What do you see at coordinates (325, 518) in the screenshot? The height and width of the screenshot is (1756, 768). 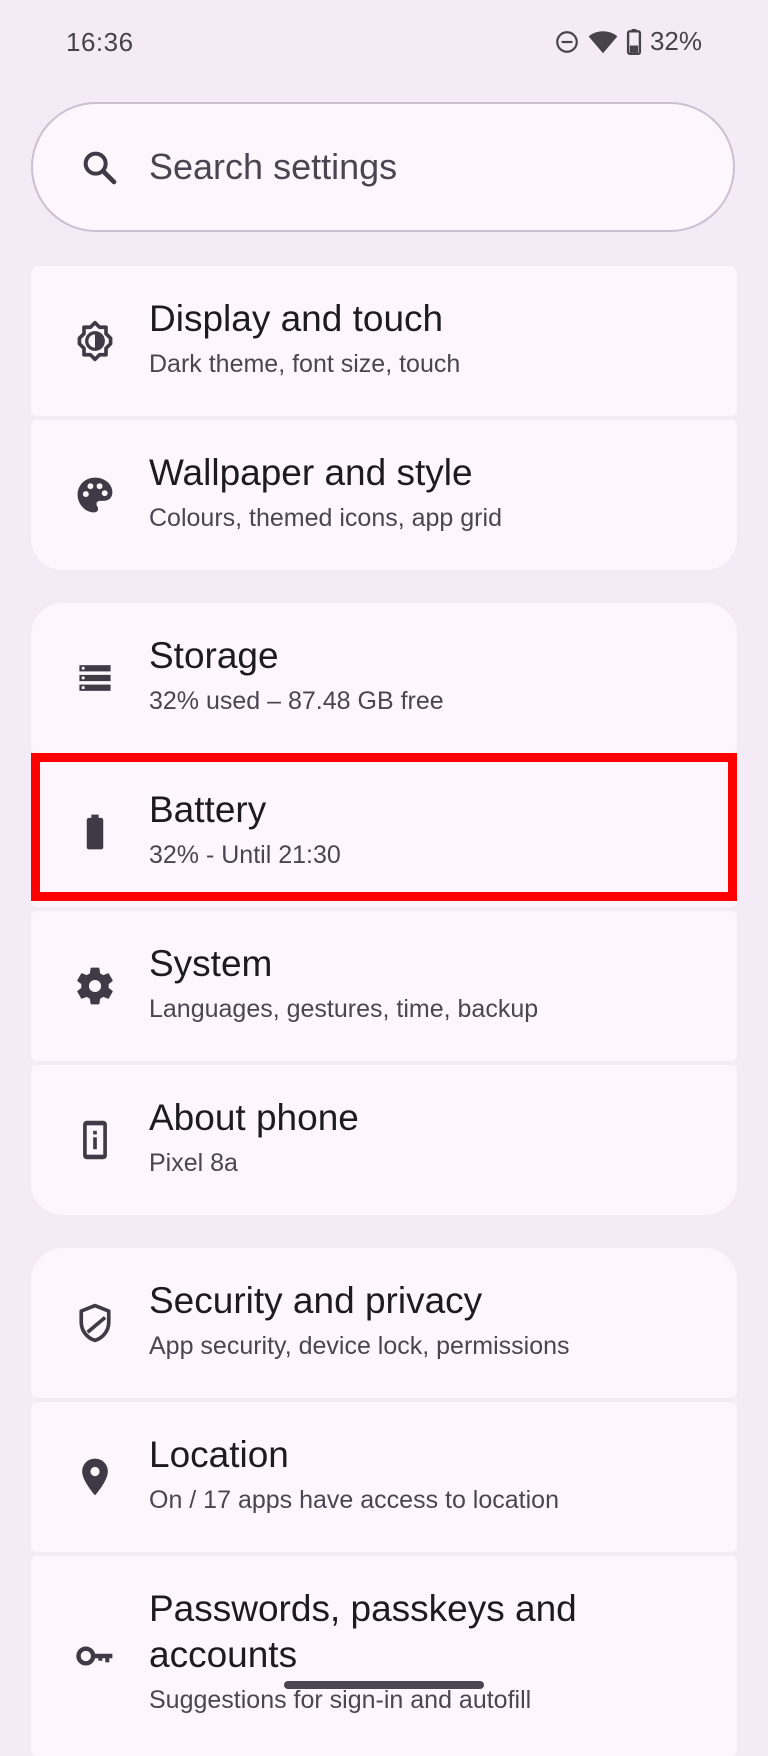 I see `item-subtitle: Colours, themed icons, app grid` at bounding box center [325, 518].